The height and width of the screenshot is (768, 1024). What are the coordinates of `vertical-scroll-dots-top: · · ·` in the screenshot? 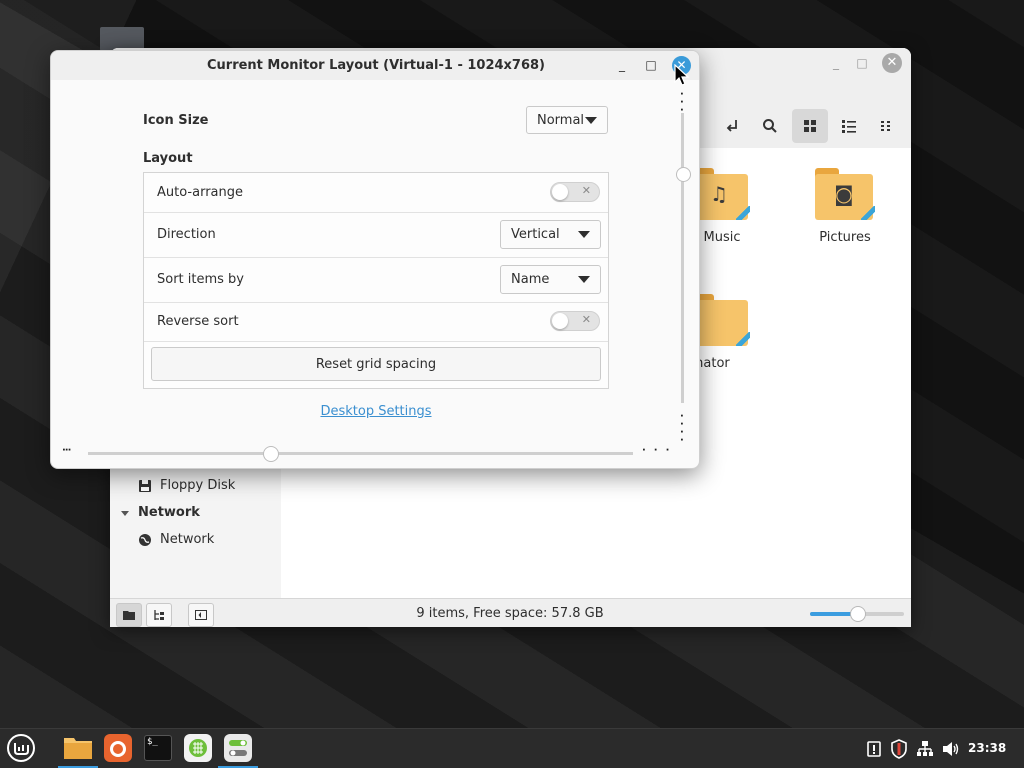 It's located at (682, 102).